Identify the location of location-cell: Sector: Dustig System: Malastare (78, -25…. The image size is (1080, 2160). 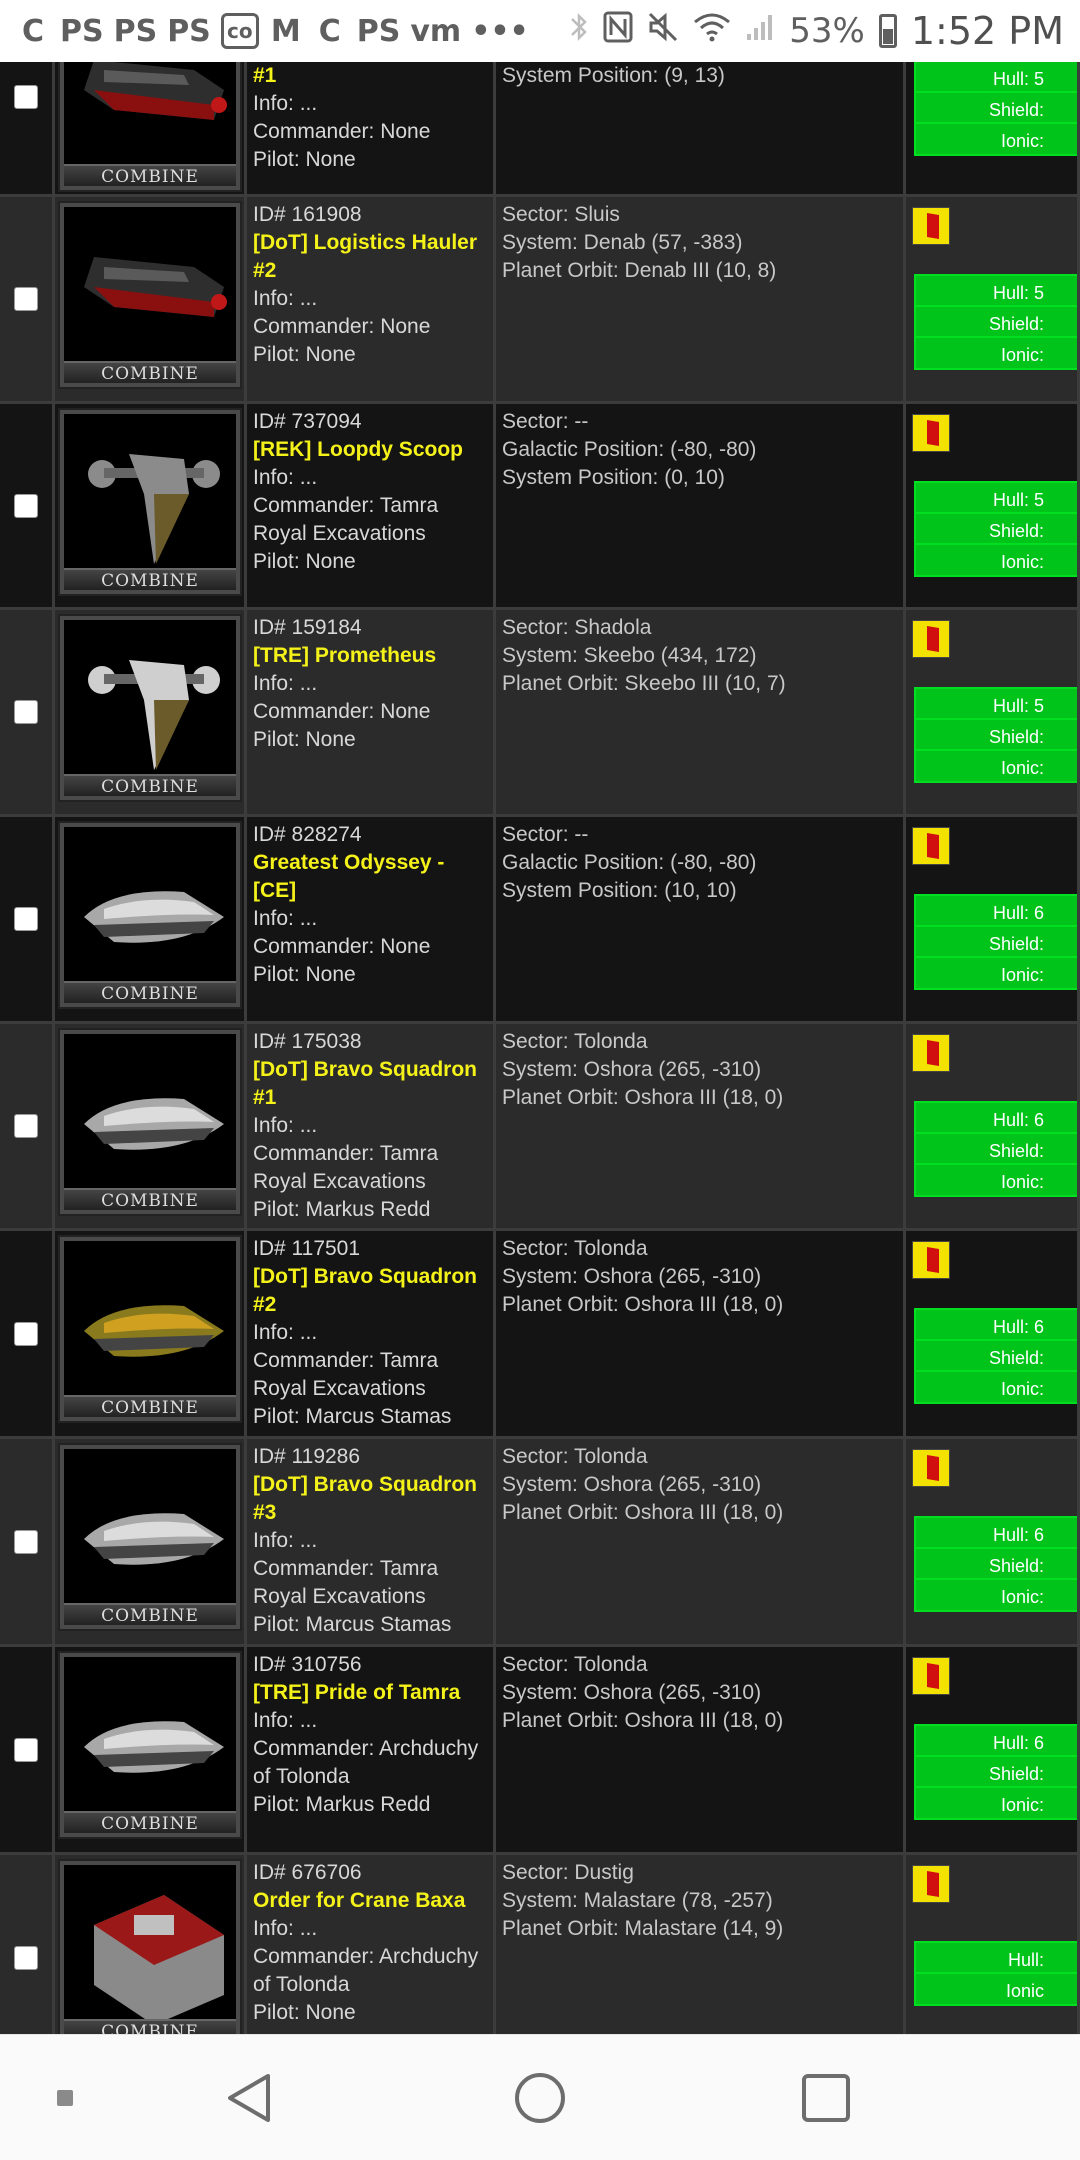
(701, 1944).